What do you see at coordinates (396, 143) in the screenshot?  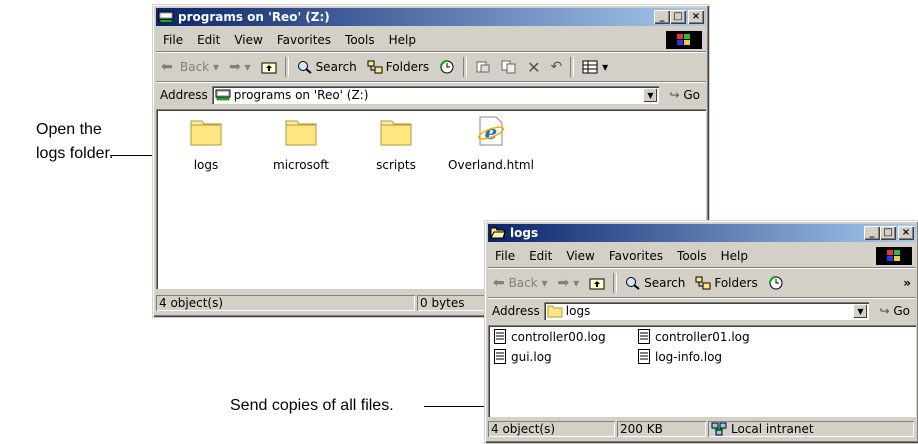 I see `folder-item-scripts: scripts` at bounding box center [396, 143].